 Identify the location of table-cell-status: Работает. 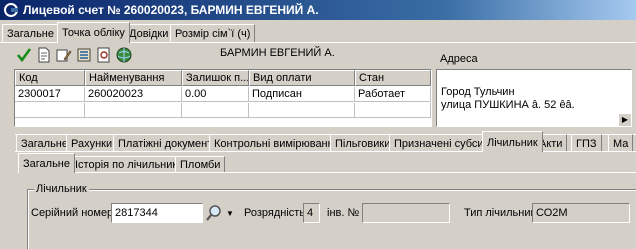
(393, 94).